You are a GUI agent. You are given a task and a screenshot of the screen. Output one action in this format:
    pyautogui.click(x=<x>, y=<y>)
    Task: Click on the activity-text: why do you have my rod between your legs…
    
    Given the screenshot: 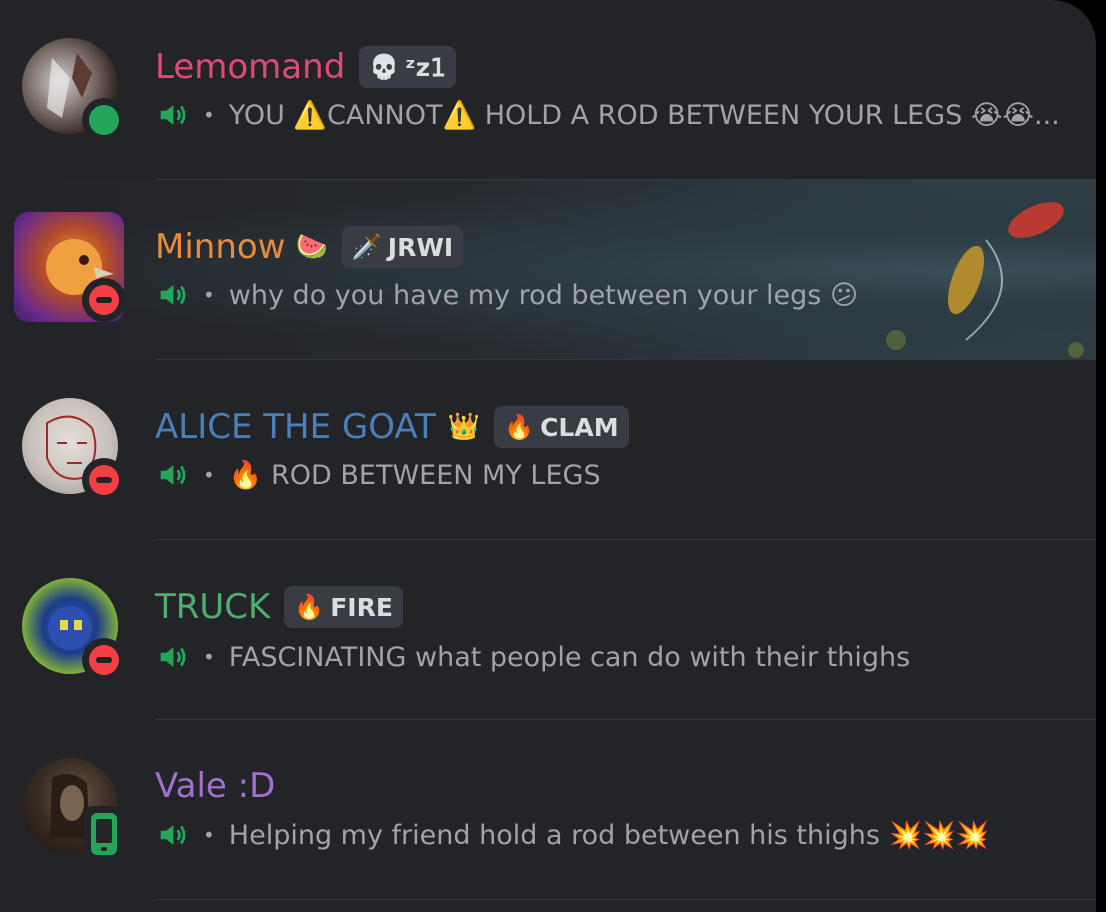 What is the action you would take?
    pyautogui.click(x=543, y=295)
    